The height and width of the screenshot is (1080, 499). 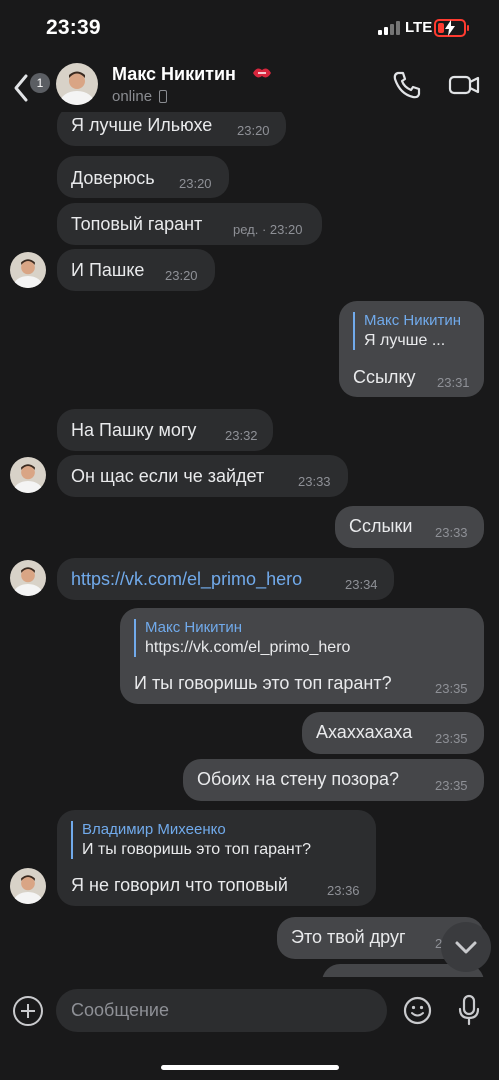 I want to click on message-text: Я не говорил что топовый, so click(x=179, y=885).